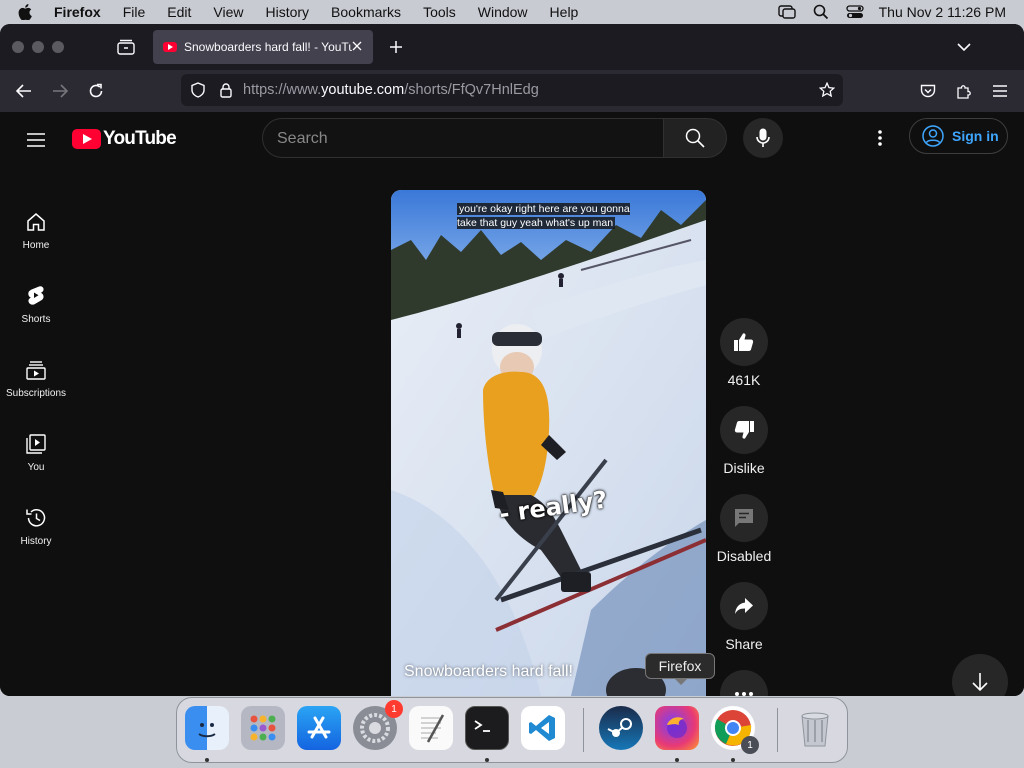  I want to click on dislike-circle, so click(744, 430).